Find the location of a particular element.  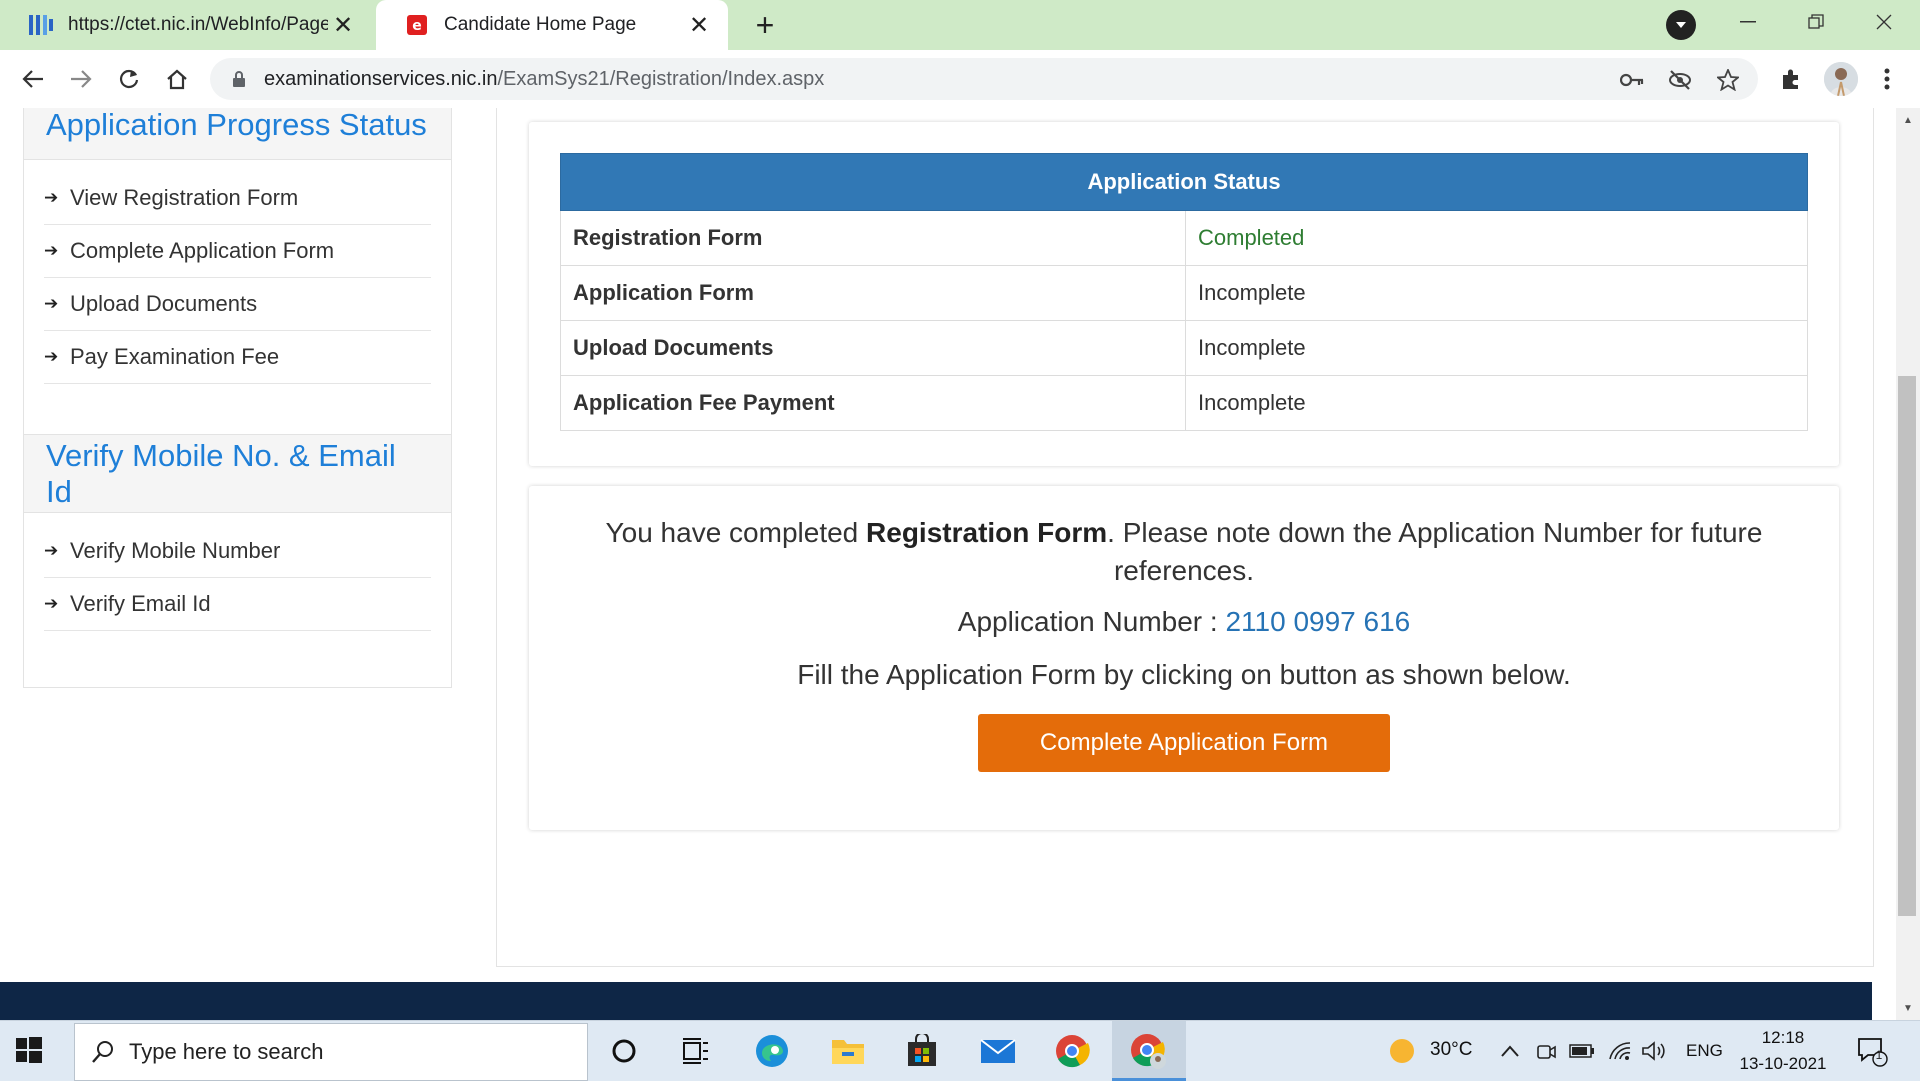

notification-center-icon: 1 is located at coordinates (1872, 1051).